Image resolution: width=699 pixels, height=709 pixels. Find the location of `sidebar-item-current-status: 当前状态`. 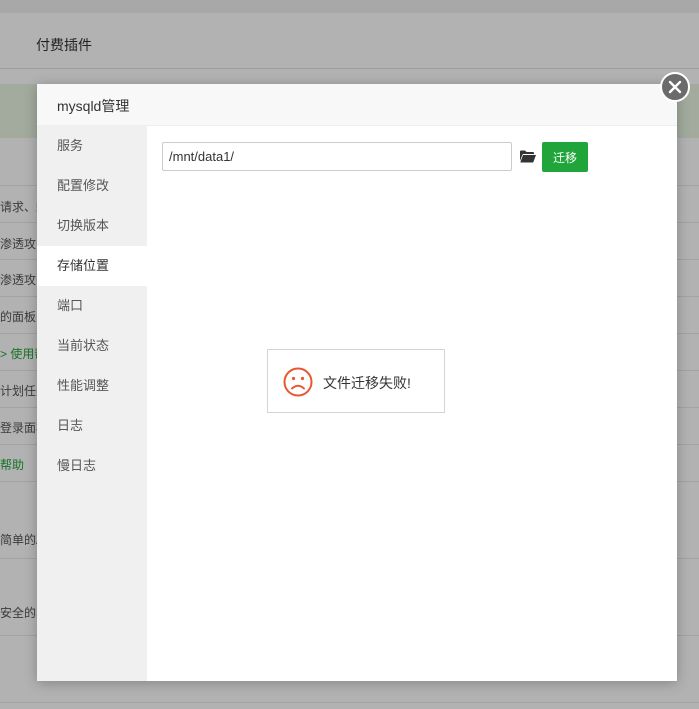

sidebar-item-current-status: 当前状态 is located at coordinates (92, 346).